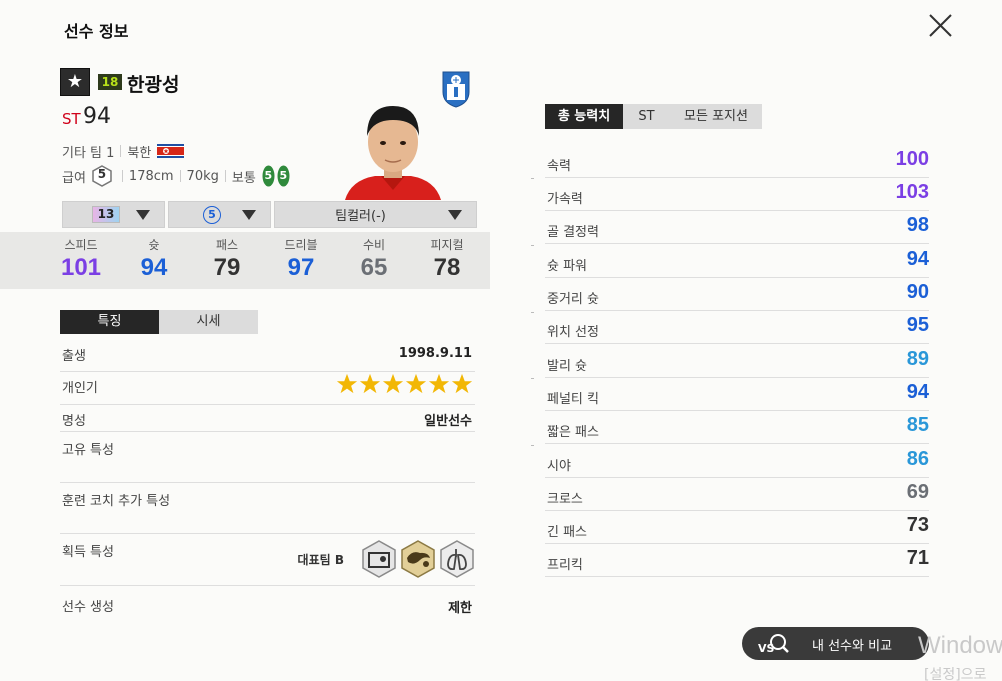 The image size is (1002, 681). Describe the element at coordinates (301, 245) in the screenshot. I see `stat-label: 드리블` at that location.